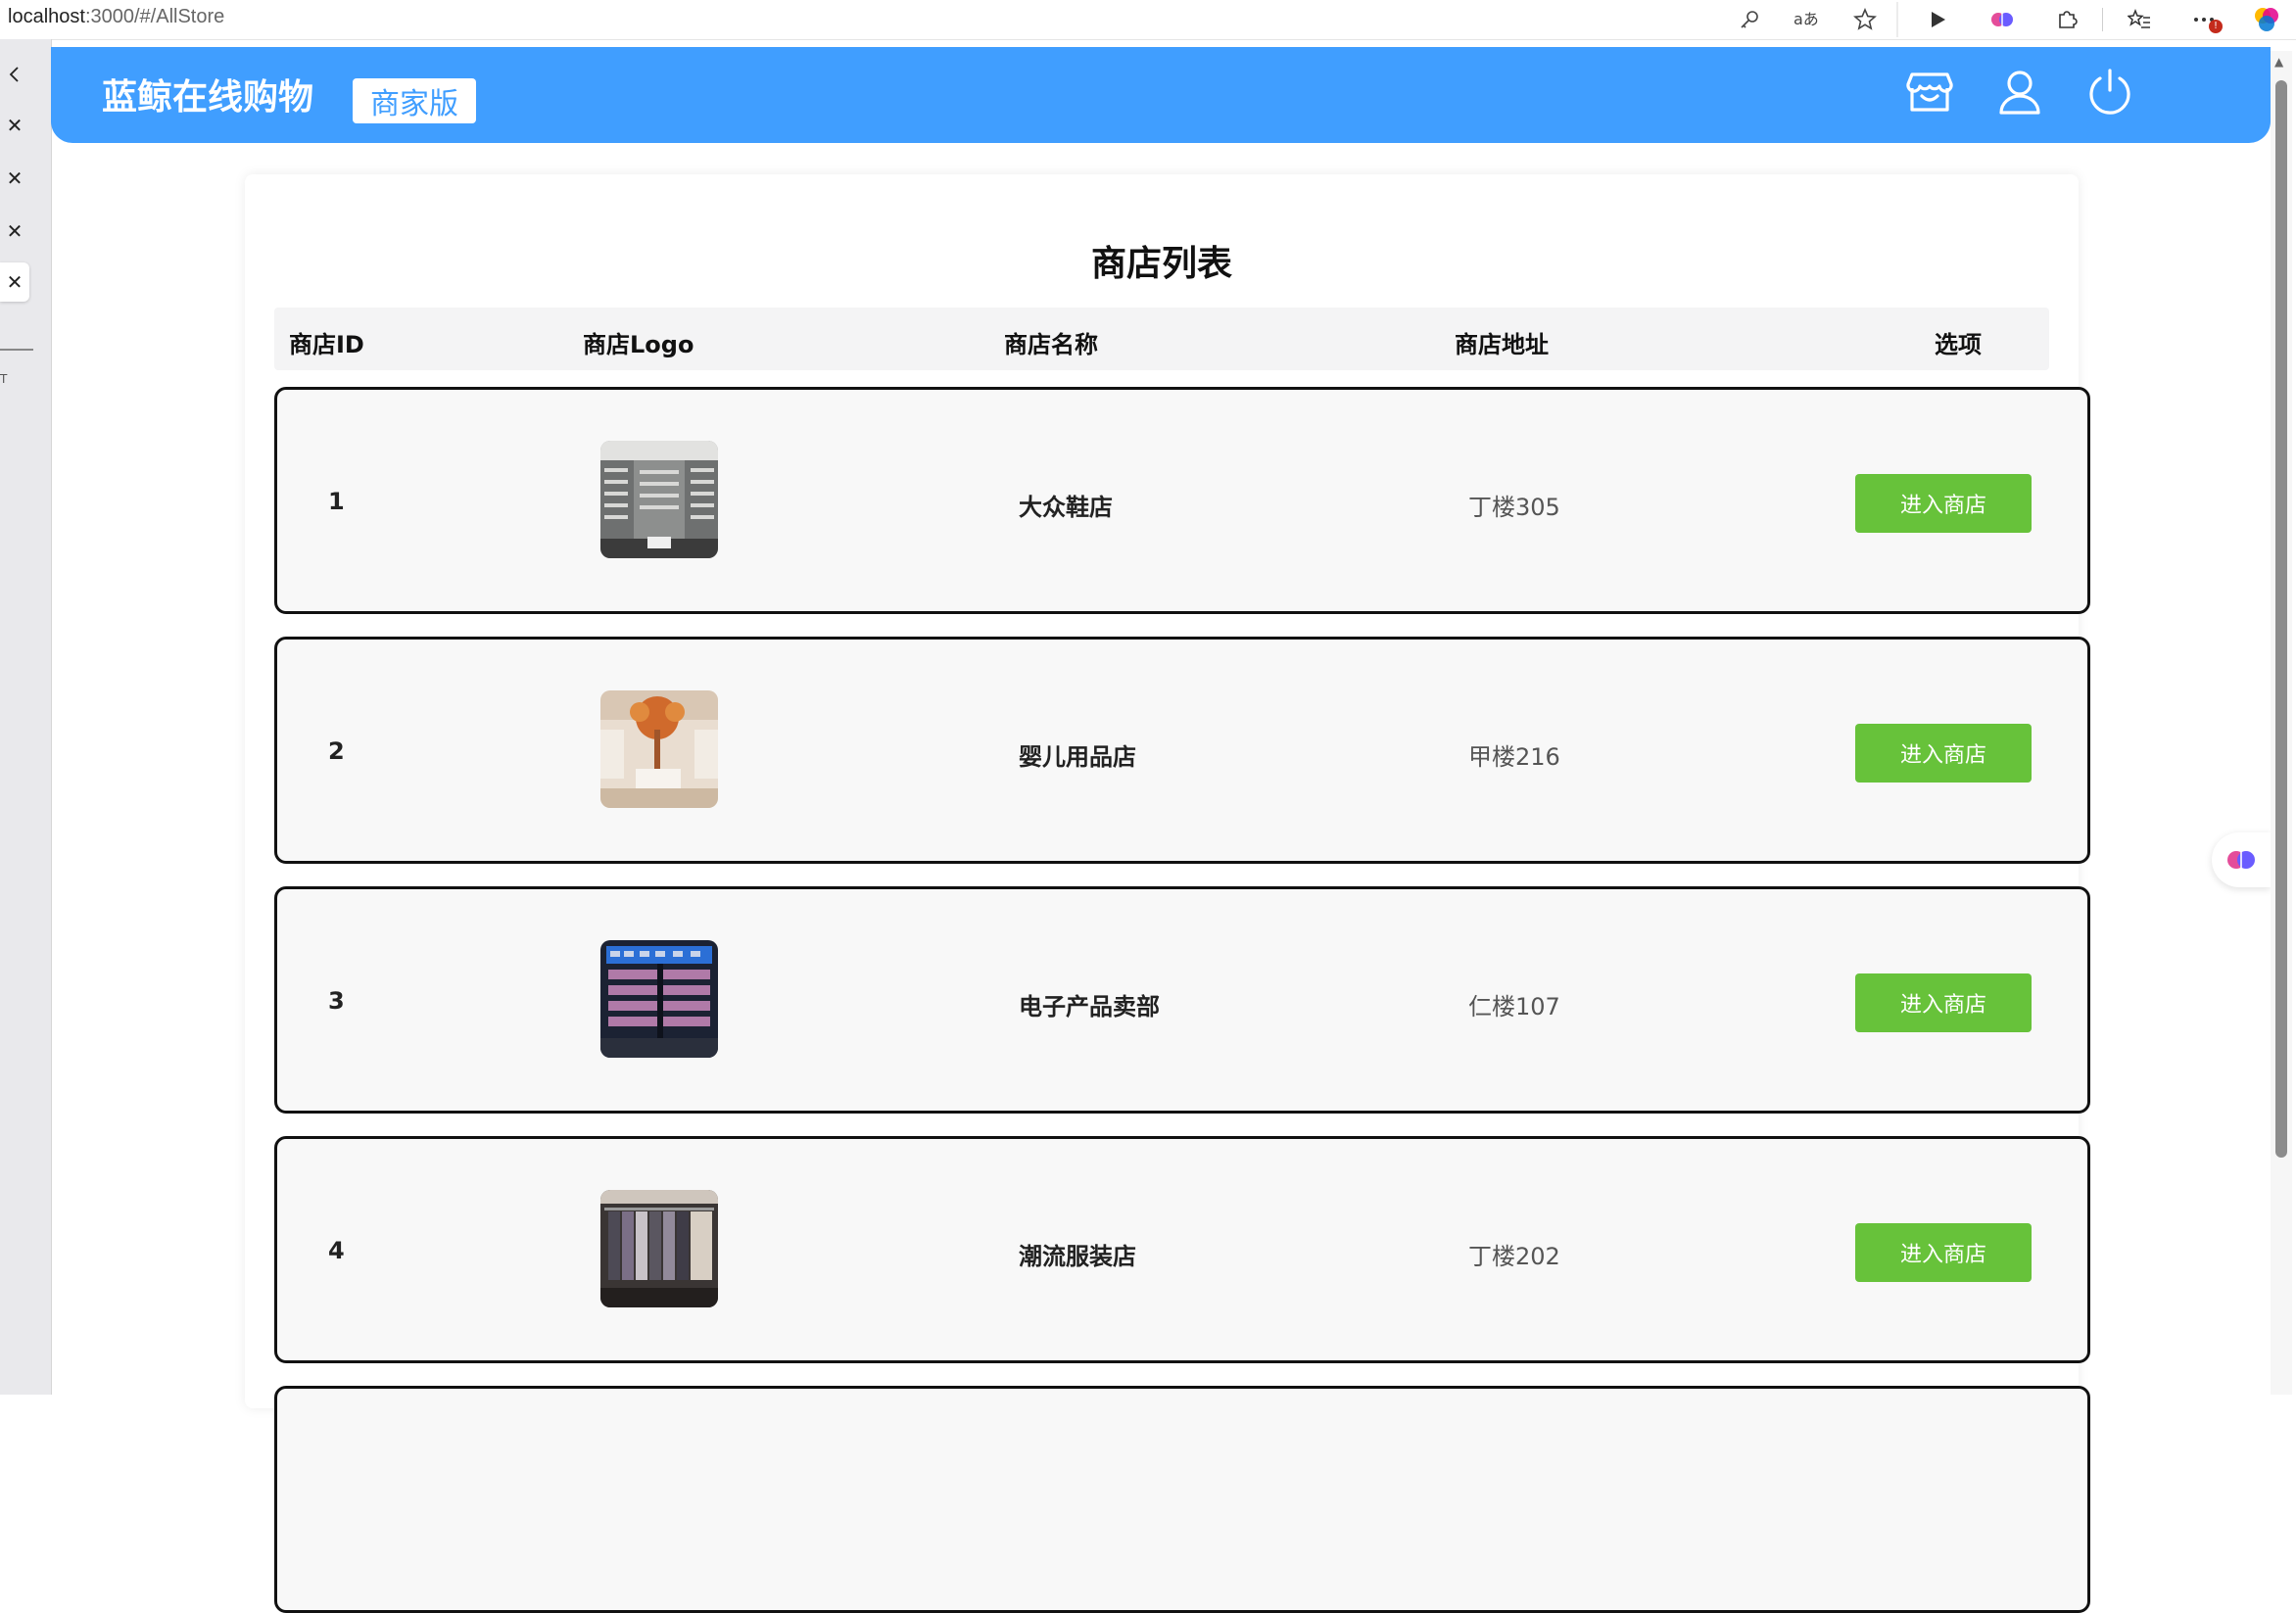 Image resolution: width=2296 pixels, height=1613 pixels. What do you see at coordinates (659, 499) in the screenshot?
I see `shoe-store-photo` at bounding box center [659, 499].